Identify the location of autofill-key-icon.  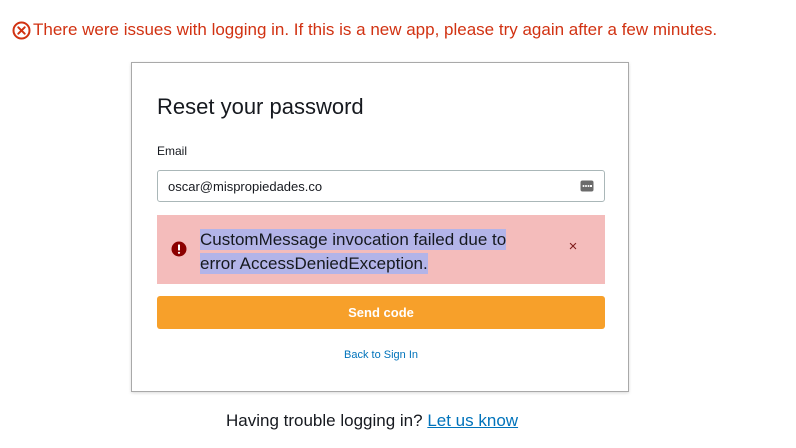
(587, 186).